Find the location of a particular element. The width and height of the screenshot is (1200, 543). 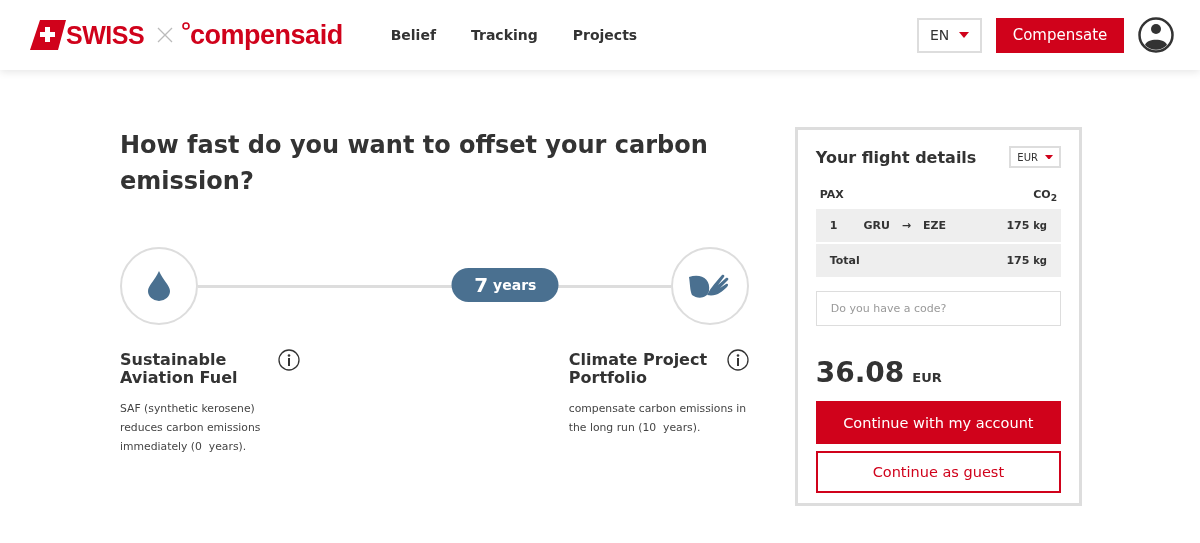

language-select: EN is located at coordinates (949, 35).